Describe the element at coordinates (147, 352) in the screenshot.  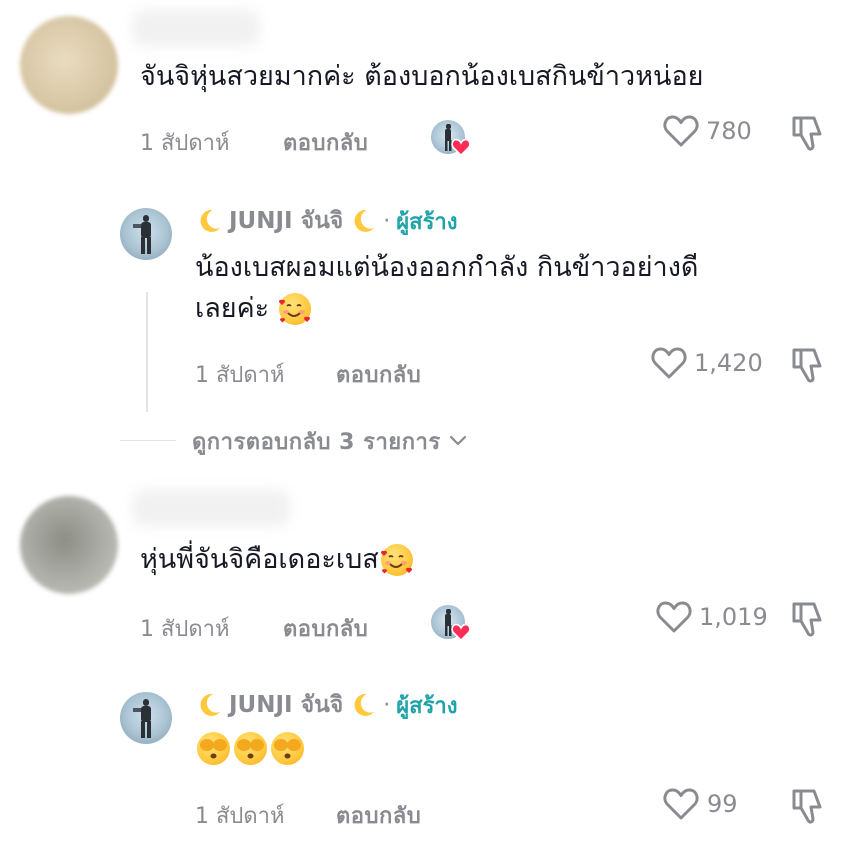
I see `thread-line` at that location.